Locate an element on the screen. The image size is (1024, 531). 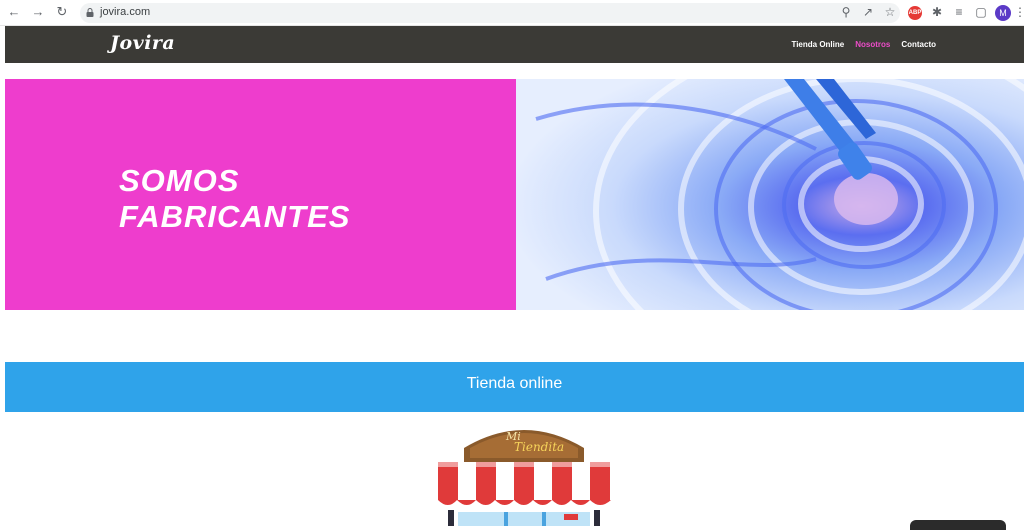
lock-icon is located at coordinates (90, 12).